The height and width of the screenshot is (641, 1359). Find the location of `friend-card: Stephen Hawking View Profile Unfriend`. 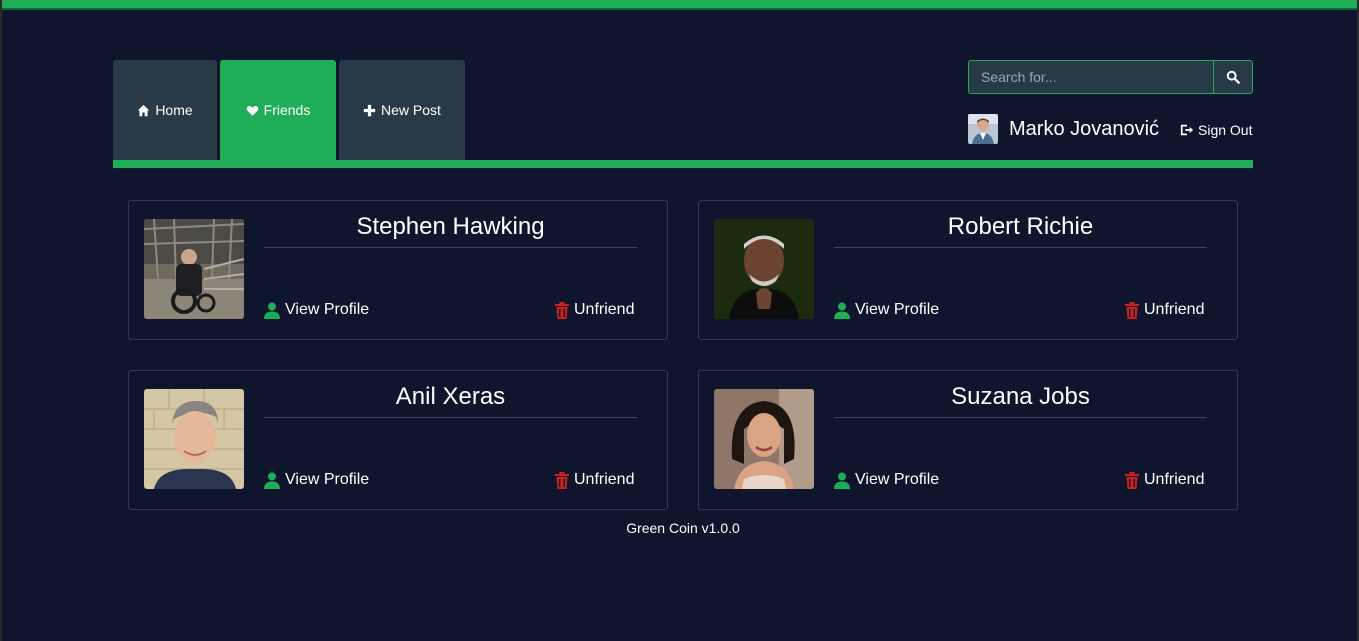

friend-card: Stephen Hawking View Profile Unfriend is located at coordinates (398, 270).